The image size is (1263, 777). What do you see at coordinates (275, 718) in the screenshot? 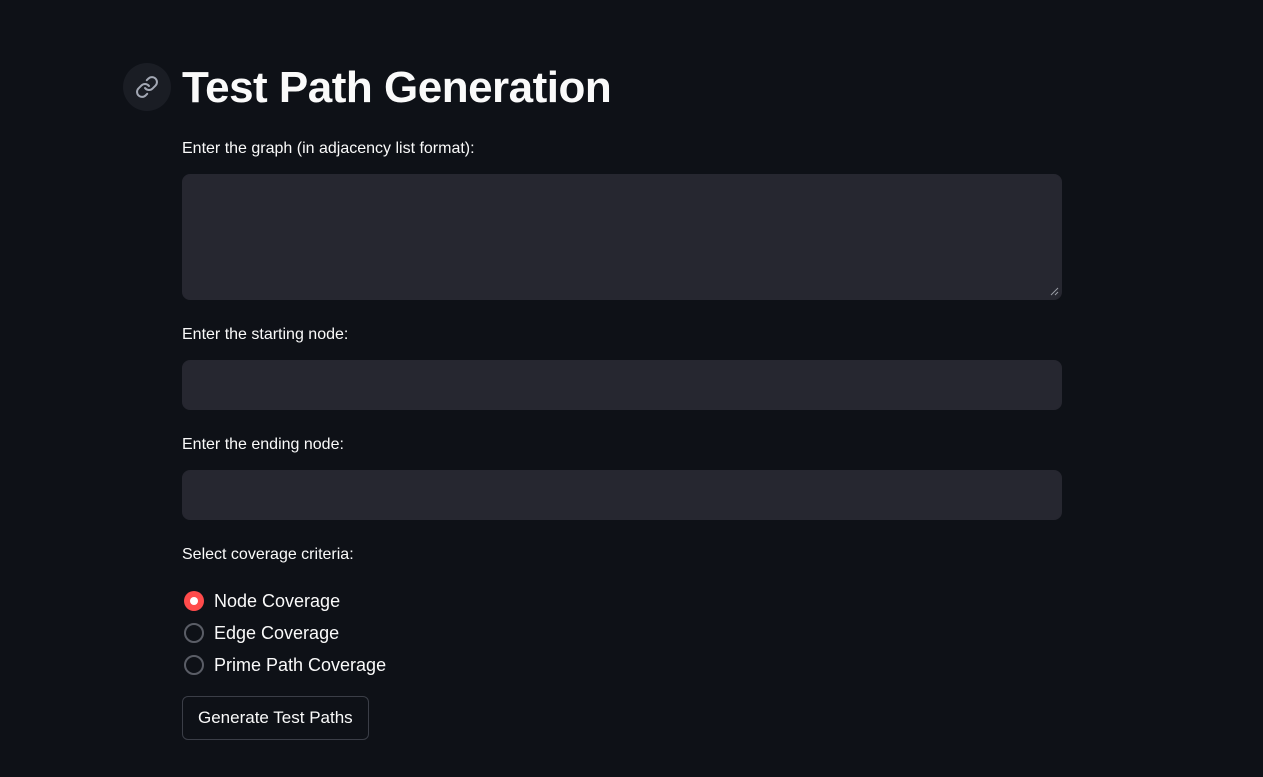
I see `generate-test-paths-button: Generate Test Paths` at bounding box center [275, 718].